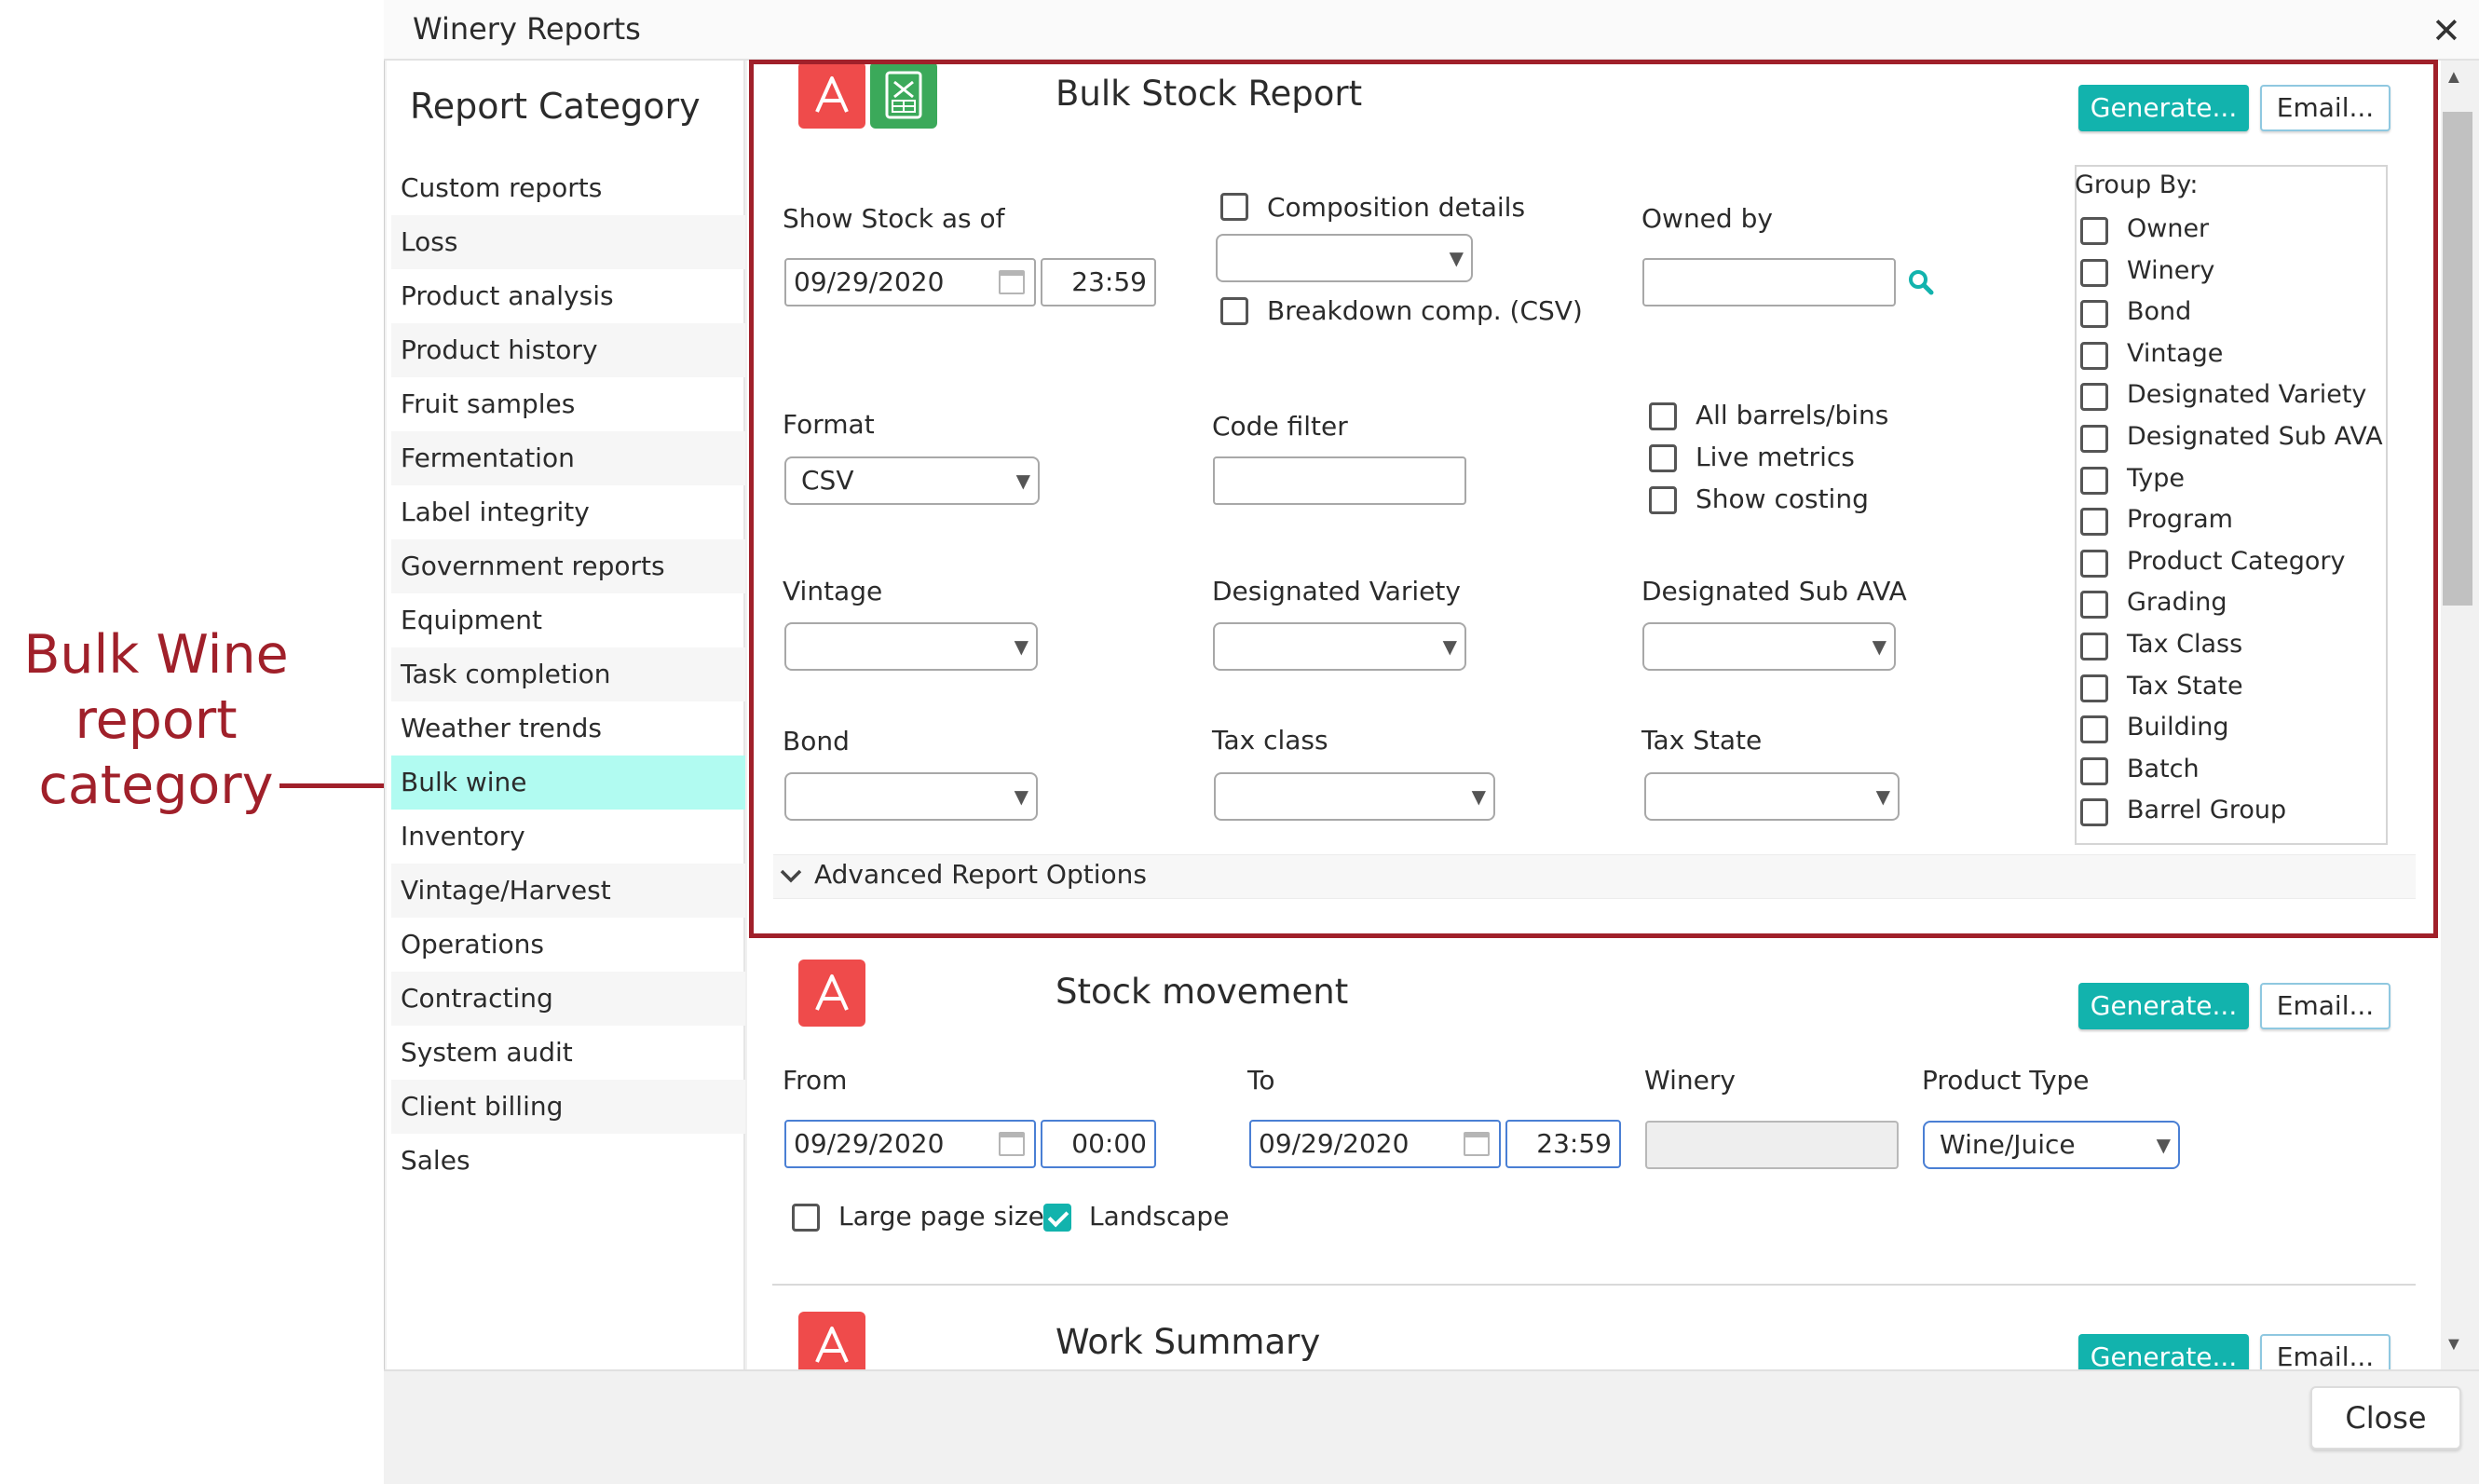  What do you see at coordinates (568, 999) in the screenshot?
I see `category-contracting: Contracting` at bounding box center [568, 999].